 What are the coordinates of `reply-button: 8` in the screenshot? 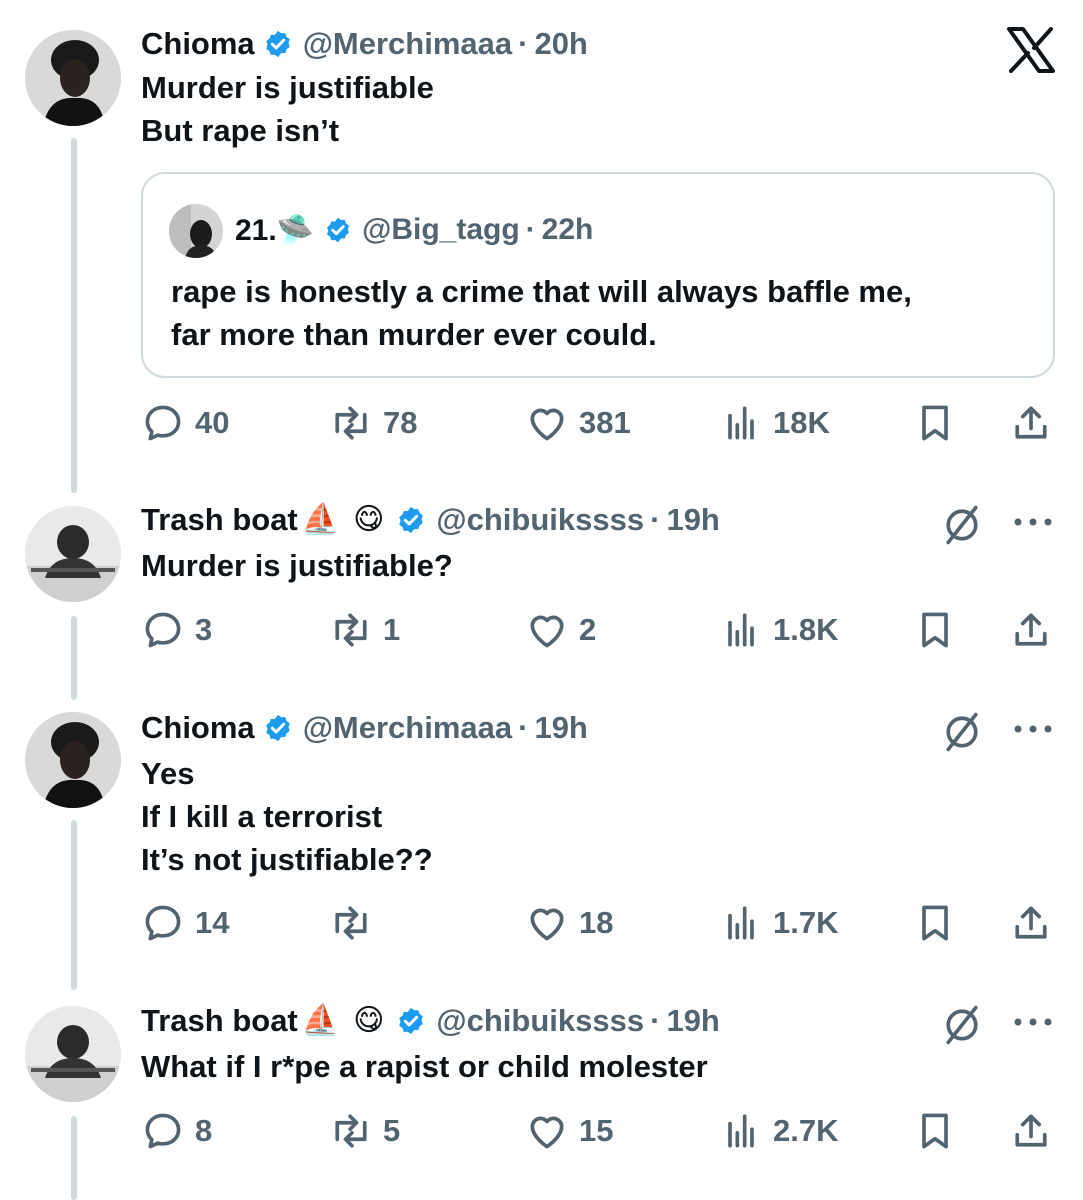 It's located at (176, 1131).